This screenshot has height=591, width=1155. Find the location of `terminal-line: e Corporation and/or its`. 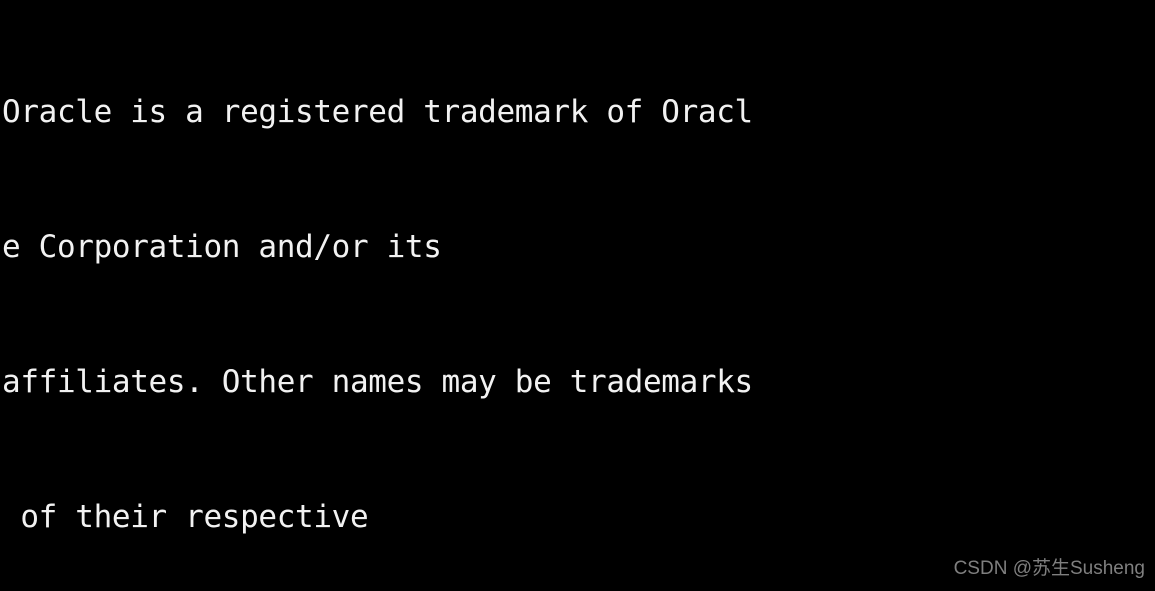

terminal-line: e Corporation and/or its is located at coordinates (222, 247).